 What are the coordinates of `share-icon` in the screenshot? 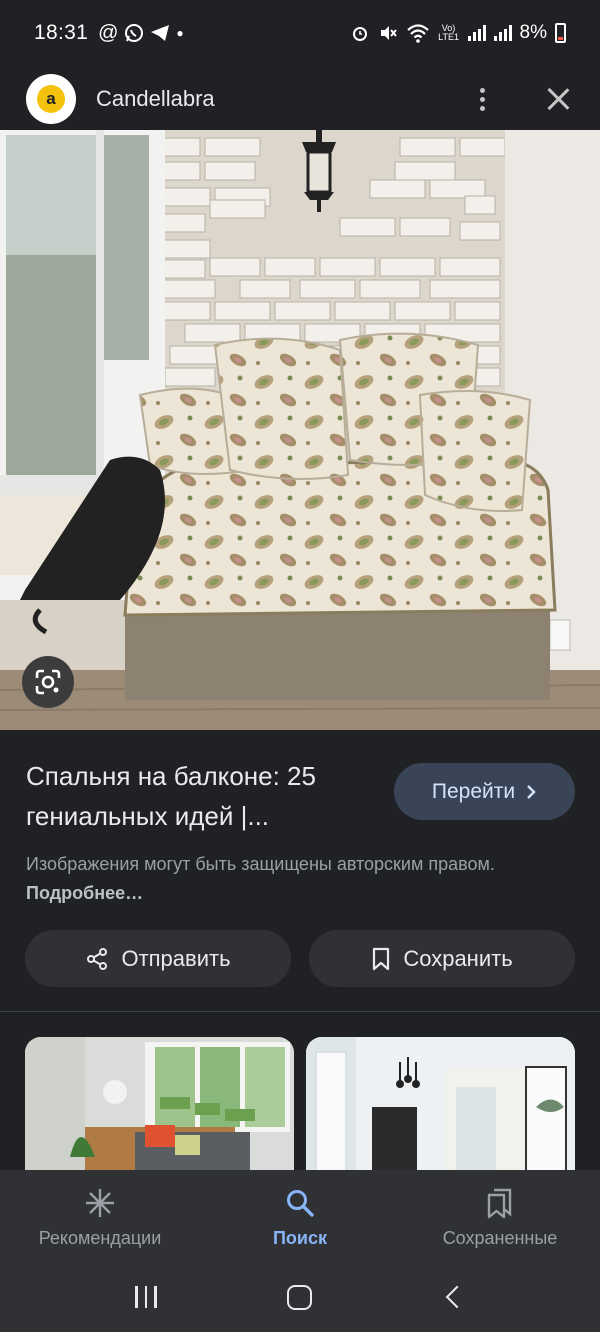 It's located at (97, 958).